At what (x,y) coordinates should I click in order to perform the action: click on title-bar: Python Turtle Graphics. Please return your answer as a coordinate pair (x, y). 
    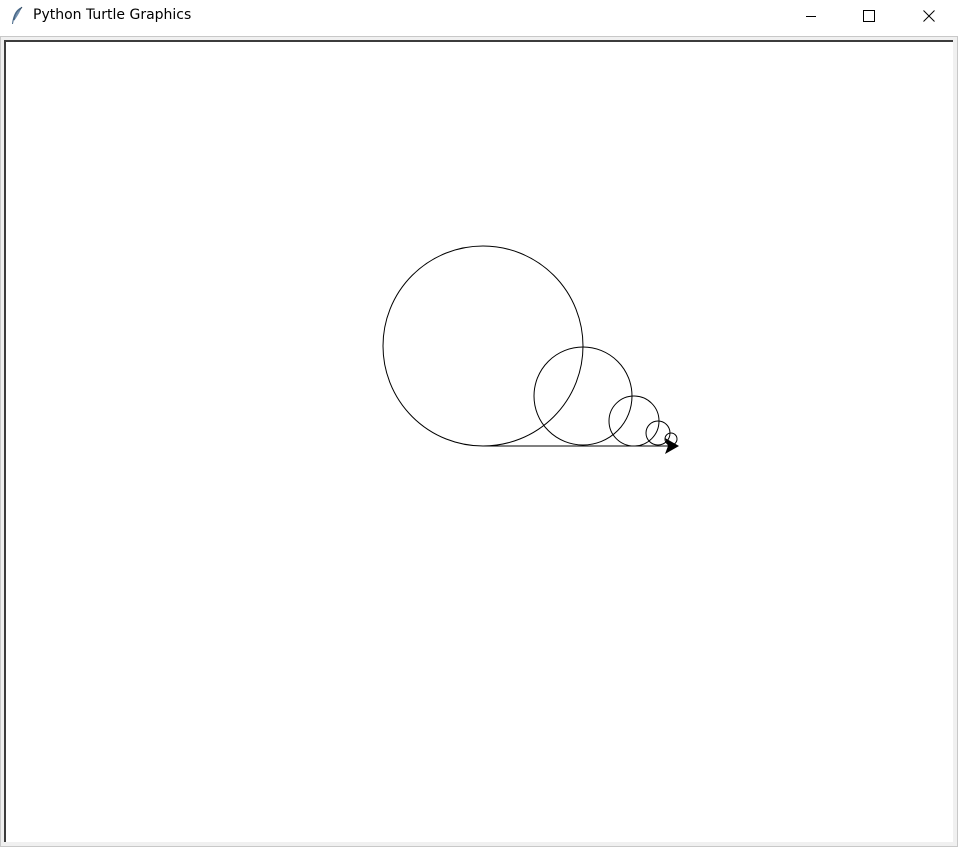
    Looking at the image, I should click on (479, 16).